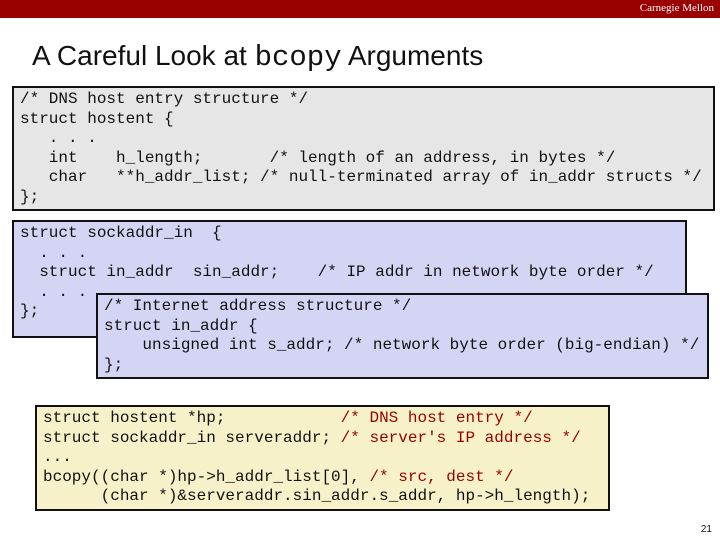 The width and height of the screenshot is (720, 540). I want to click on code-text: struct hostent *hp;, so click(192, 418).